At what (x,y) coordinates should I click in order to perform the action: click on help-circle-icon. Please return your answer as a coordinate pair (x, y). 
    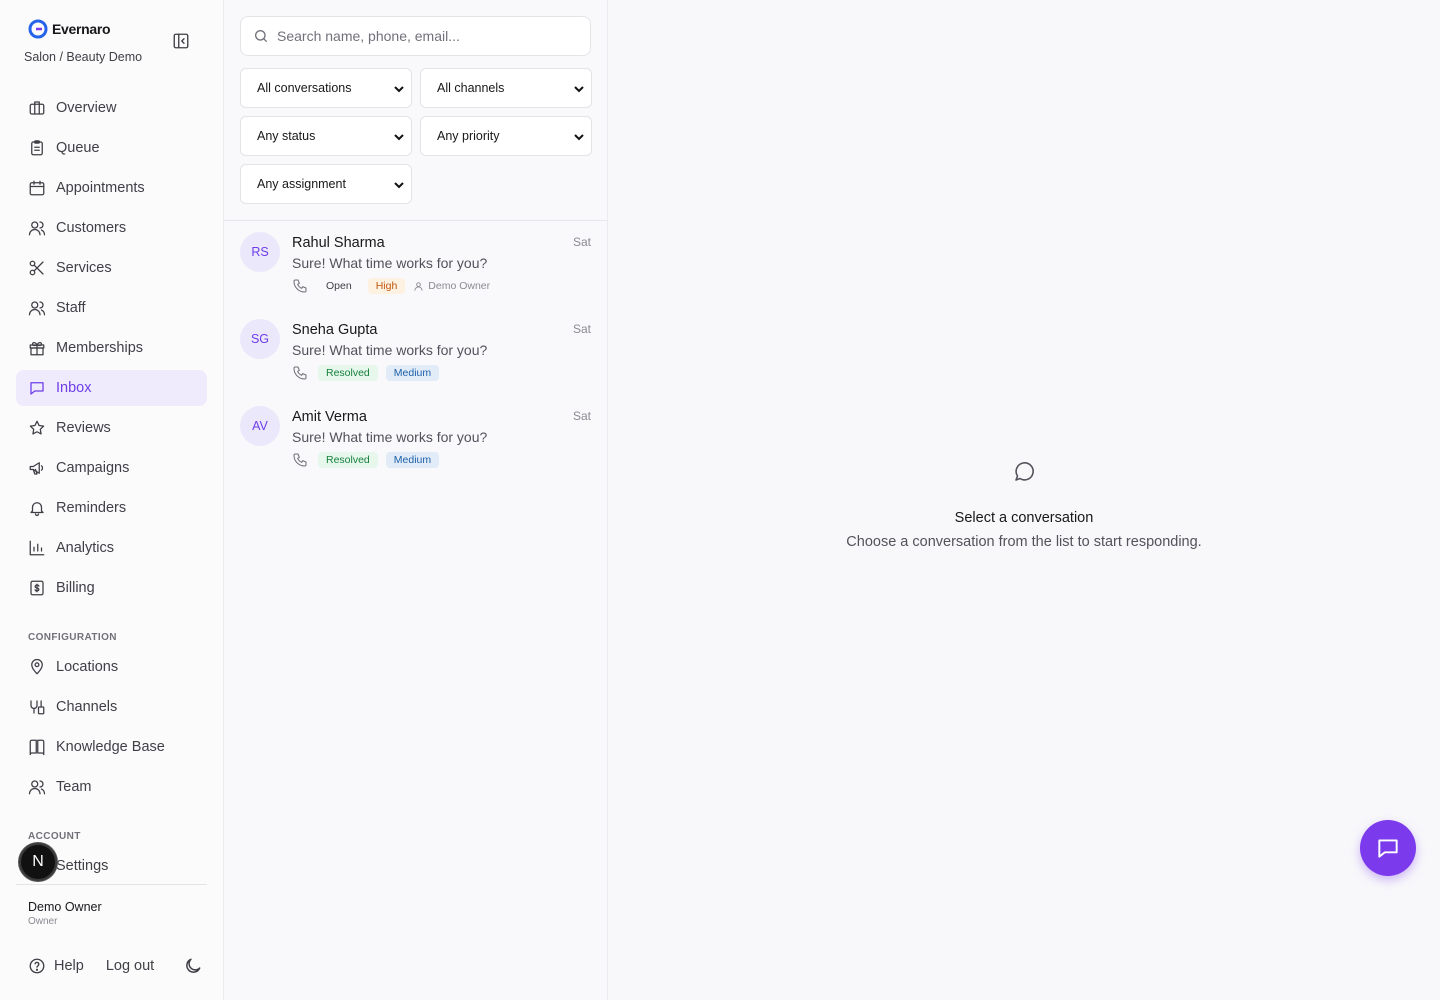
    Looking at the image, I should click on (37, 966).